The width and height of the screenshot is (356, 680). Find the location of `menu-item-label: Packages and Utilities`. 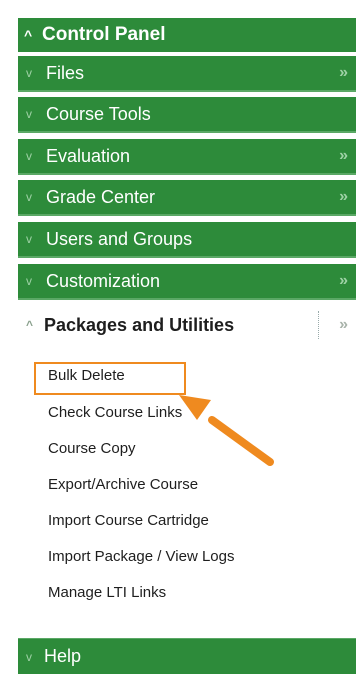

menu-item-label: Packages and Utilities is located at coordinates (139, 324).